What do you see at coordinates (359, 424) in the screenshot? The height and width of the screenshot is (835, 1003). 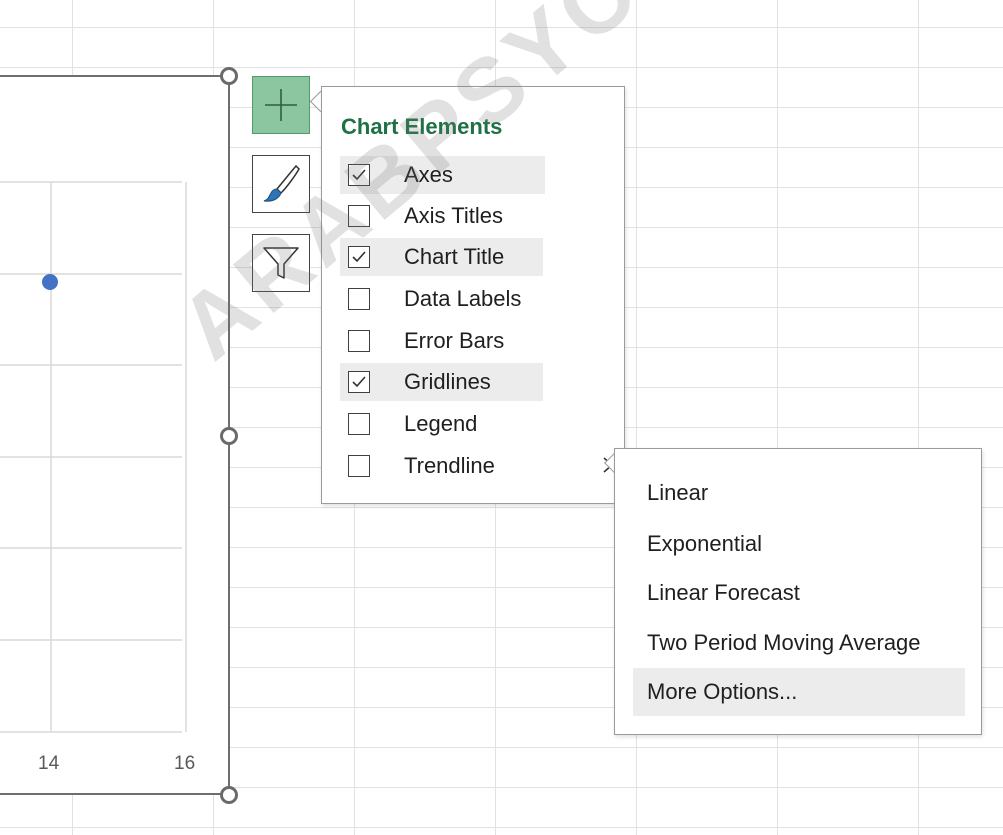 I see `legend-checkbox` at bounding box center [359, 424].